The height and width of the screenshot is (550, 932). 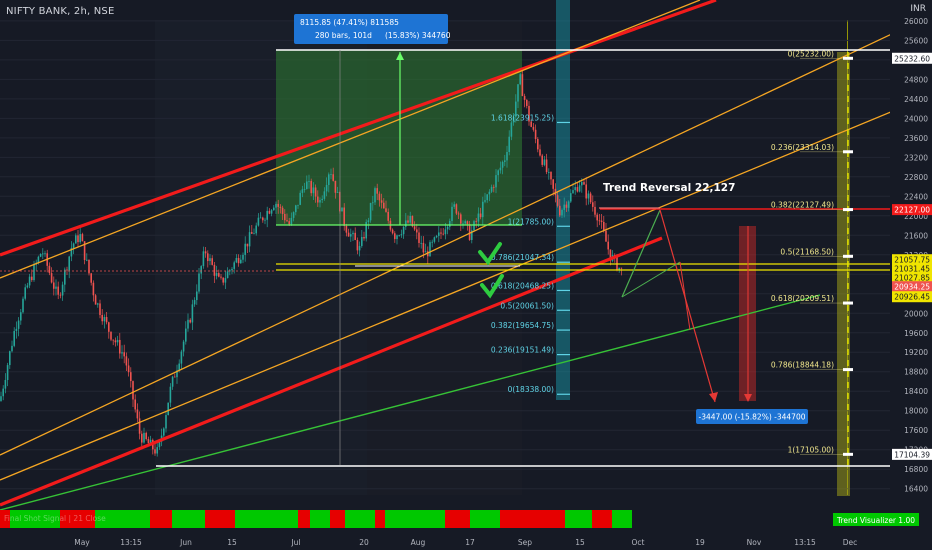 I want to click on measure-label-line3: (15.83%) 344760, so click(x=418, y=35).